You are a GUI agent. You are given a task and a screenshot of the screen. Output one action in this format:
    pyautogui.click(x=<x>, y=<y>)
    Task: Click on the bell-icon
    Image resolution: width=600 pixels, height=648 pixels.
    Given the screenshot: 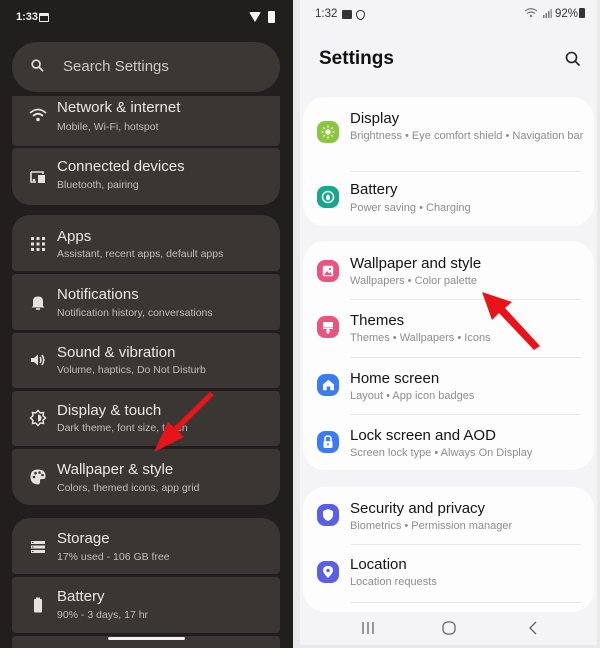 What is the action you would take?
    pyautogui.click(x=38, y=303)
    